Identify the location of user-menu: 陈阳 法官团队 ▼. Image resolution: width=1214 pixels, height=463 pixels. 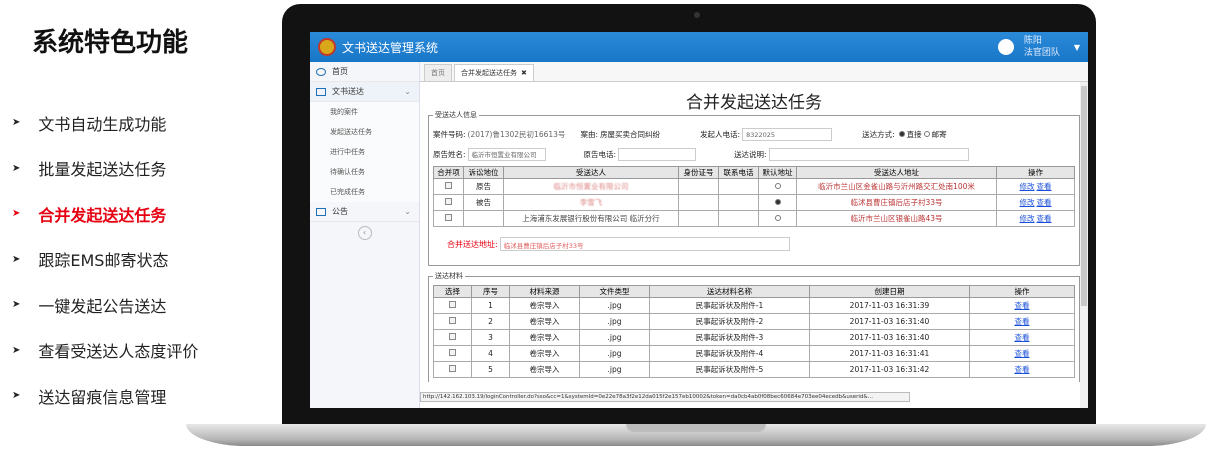
(1038, 47).